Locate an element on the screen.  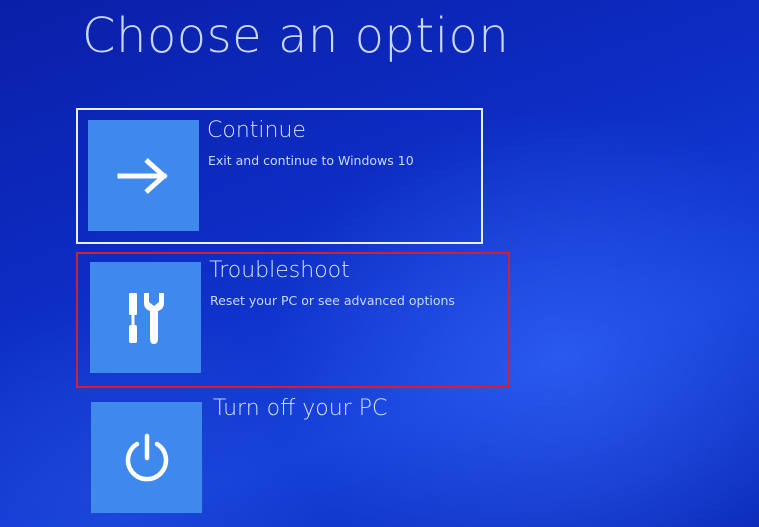
troubleshoot-tile is located at coordinates (145, 317).